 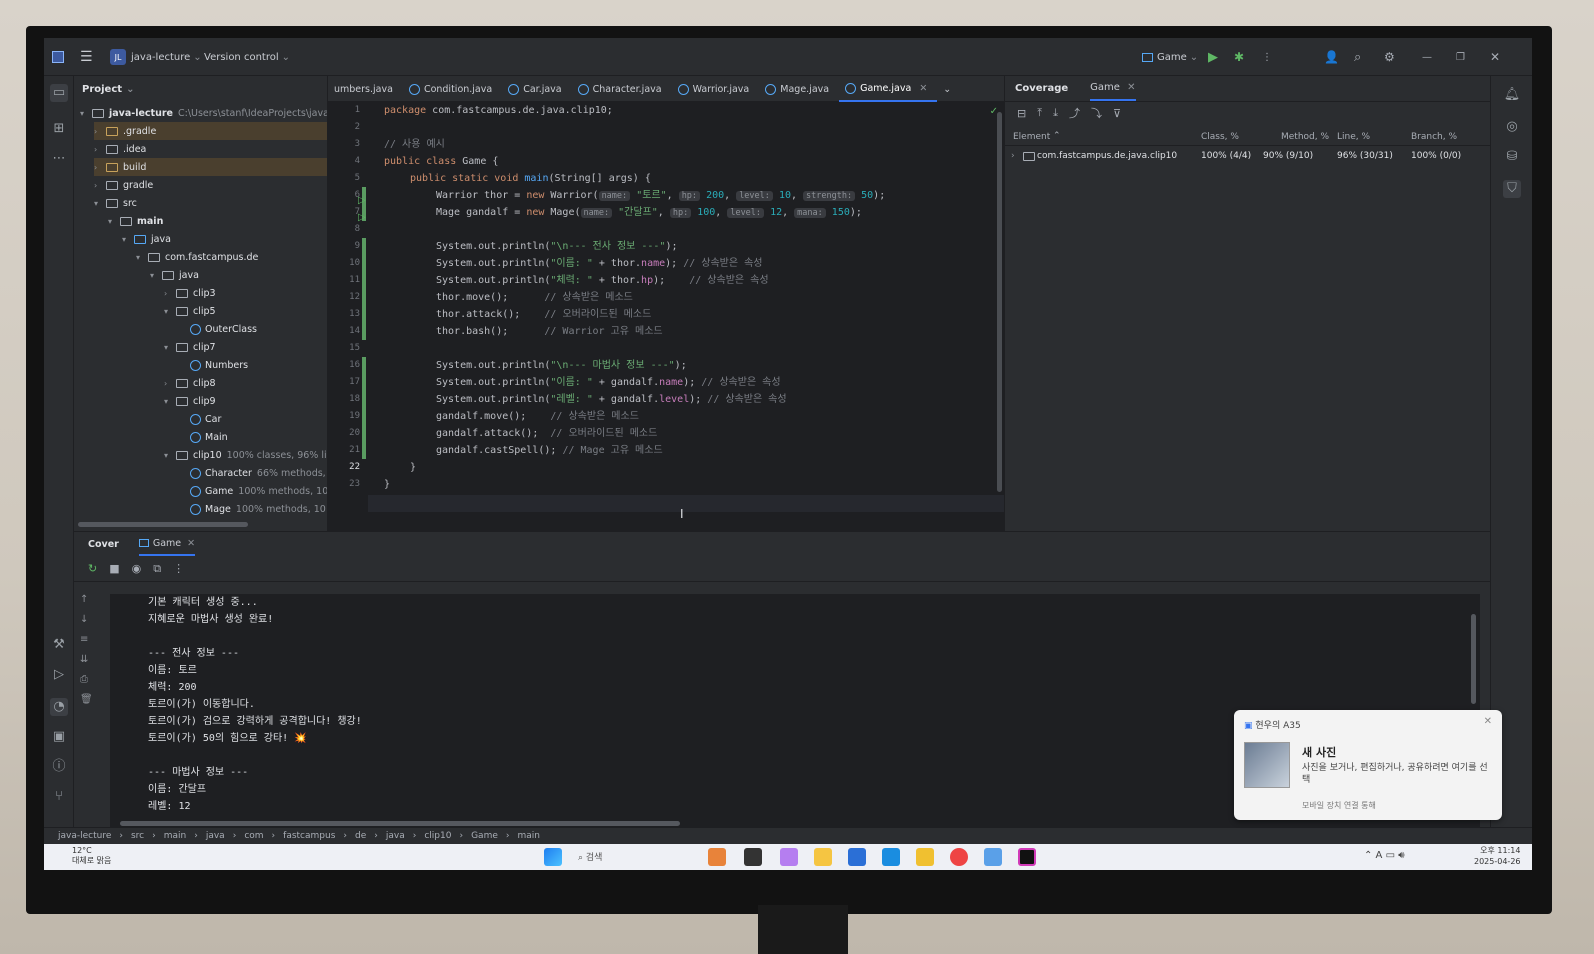 What do you see at coordinates (1460, 57) in the screenshot?
I see `maximize-button: ❐` at bounding box center [1460, 57].